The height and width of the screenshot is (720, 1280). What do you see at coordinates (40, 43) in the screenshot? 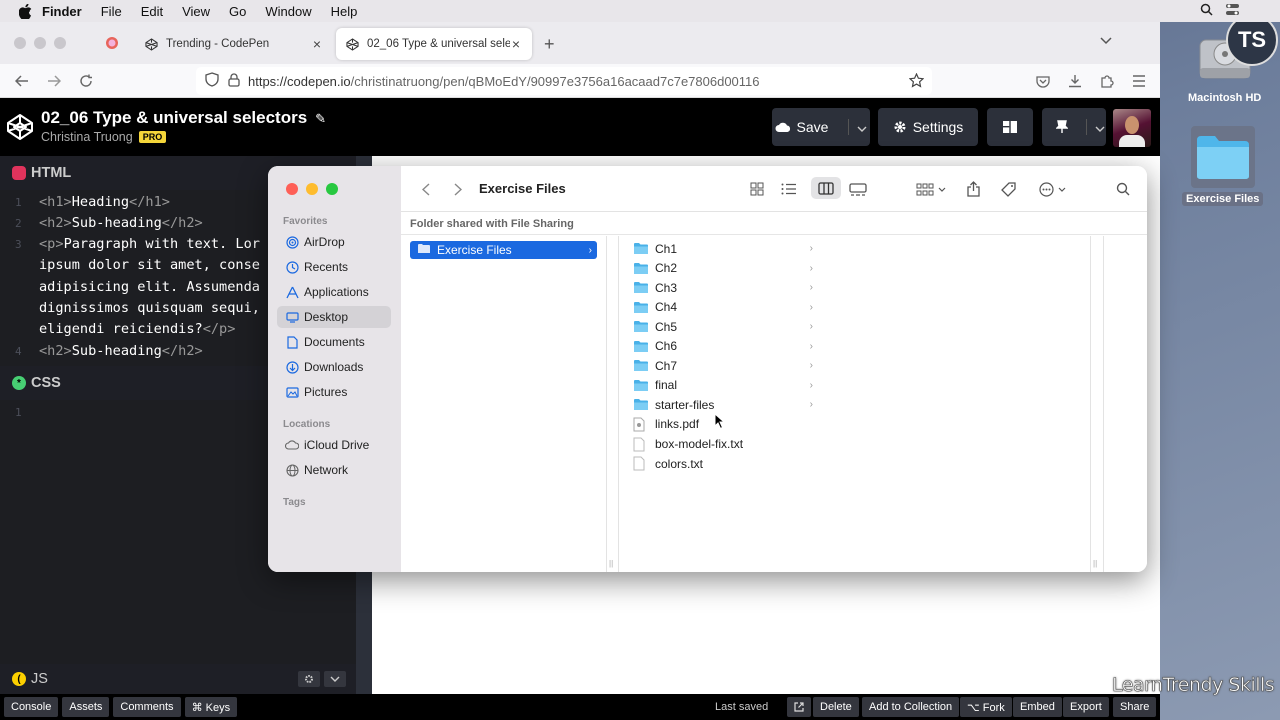
I see `minimize-window-button` at bounding box center [40, 43].